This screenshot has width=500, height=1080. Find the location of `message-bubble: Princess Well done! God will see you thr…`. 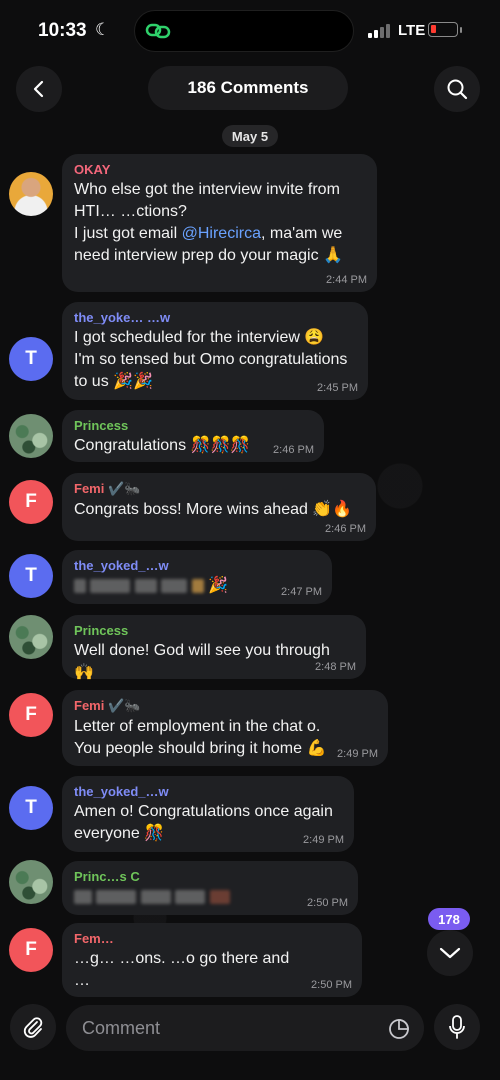

message-bubble: Princess Well done! God will see you thr… is located at coordinates (214, 648).